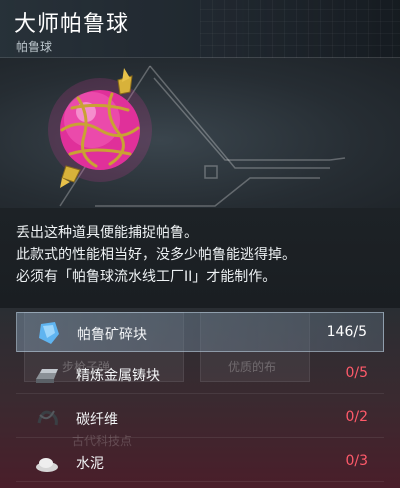  What do you see at coordinates (47, 465) in the screenshot?
I see `cement-icon` at bounding box center [47, 465].